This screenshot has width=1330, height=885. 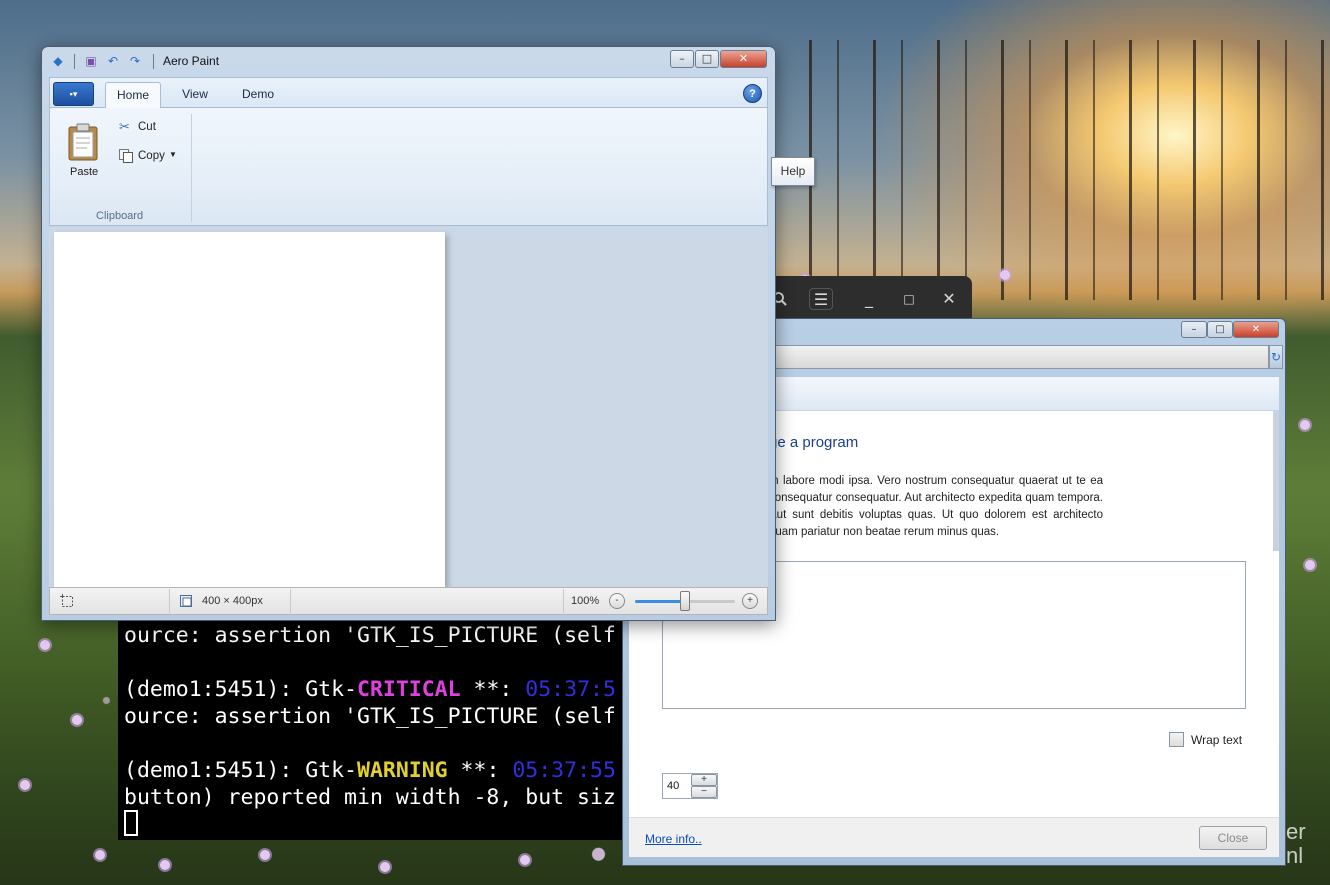 I want to click on zoom-out-button: -, so click(x=617, y=601).